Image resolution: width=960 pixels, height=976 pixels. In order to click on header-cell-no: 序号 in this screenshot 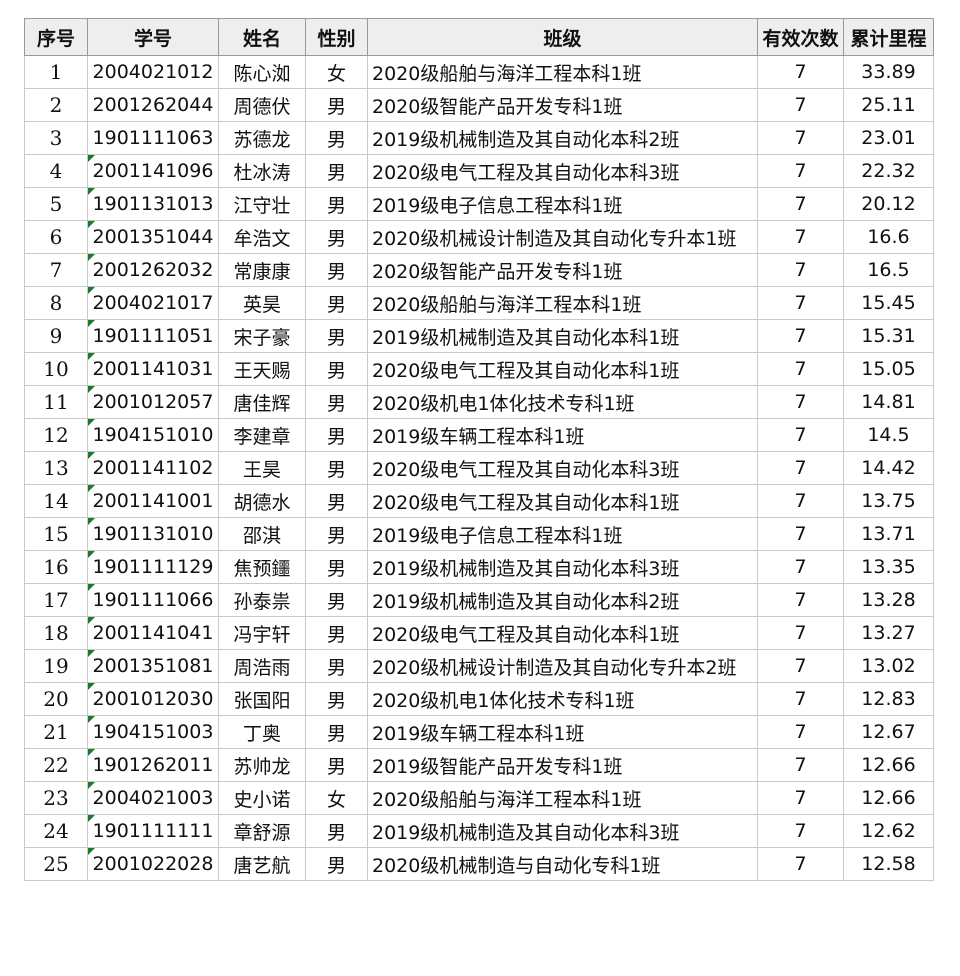, I will do `click(56, 37)`.